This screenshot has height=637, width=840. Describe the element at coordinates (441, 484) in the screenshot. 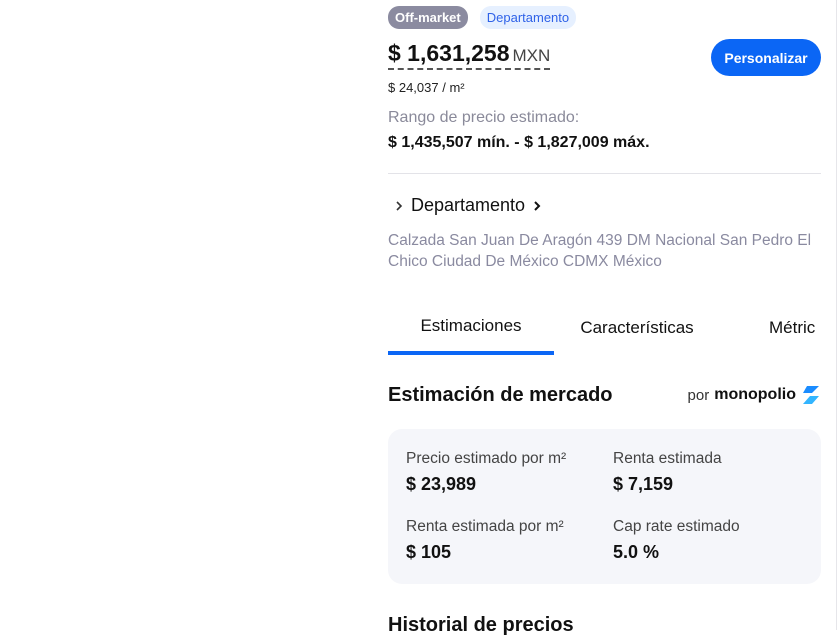

I see `metric-value: $ 23,989` at that location.